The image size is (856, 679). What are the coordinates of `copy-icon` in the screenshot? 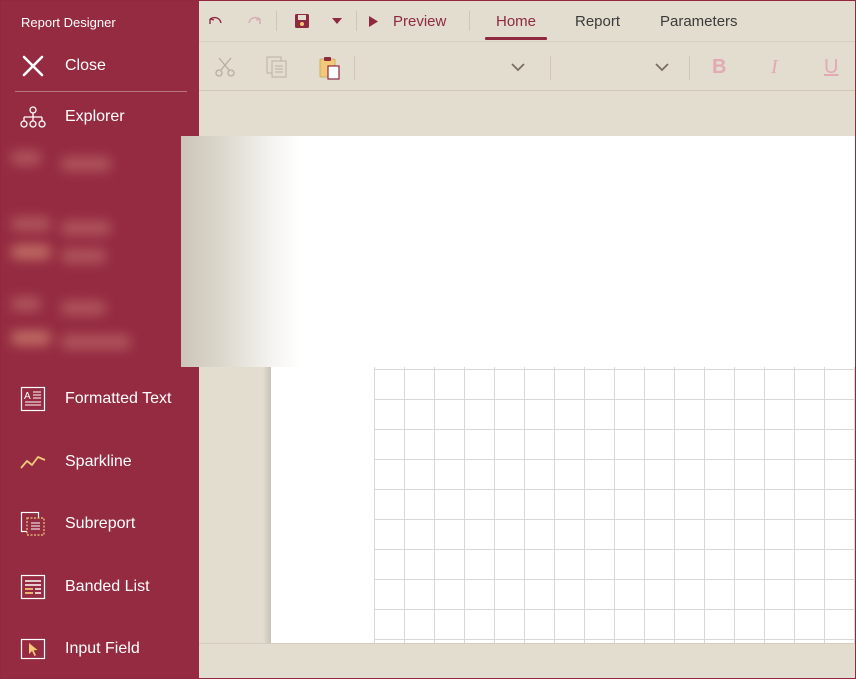 It's located at (276, 67).